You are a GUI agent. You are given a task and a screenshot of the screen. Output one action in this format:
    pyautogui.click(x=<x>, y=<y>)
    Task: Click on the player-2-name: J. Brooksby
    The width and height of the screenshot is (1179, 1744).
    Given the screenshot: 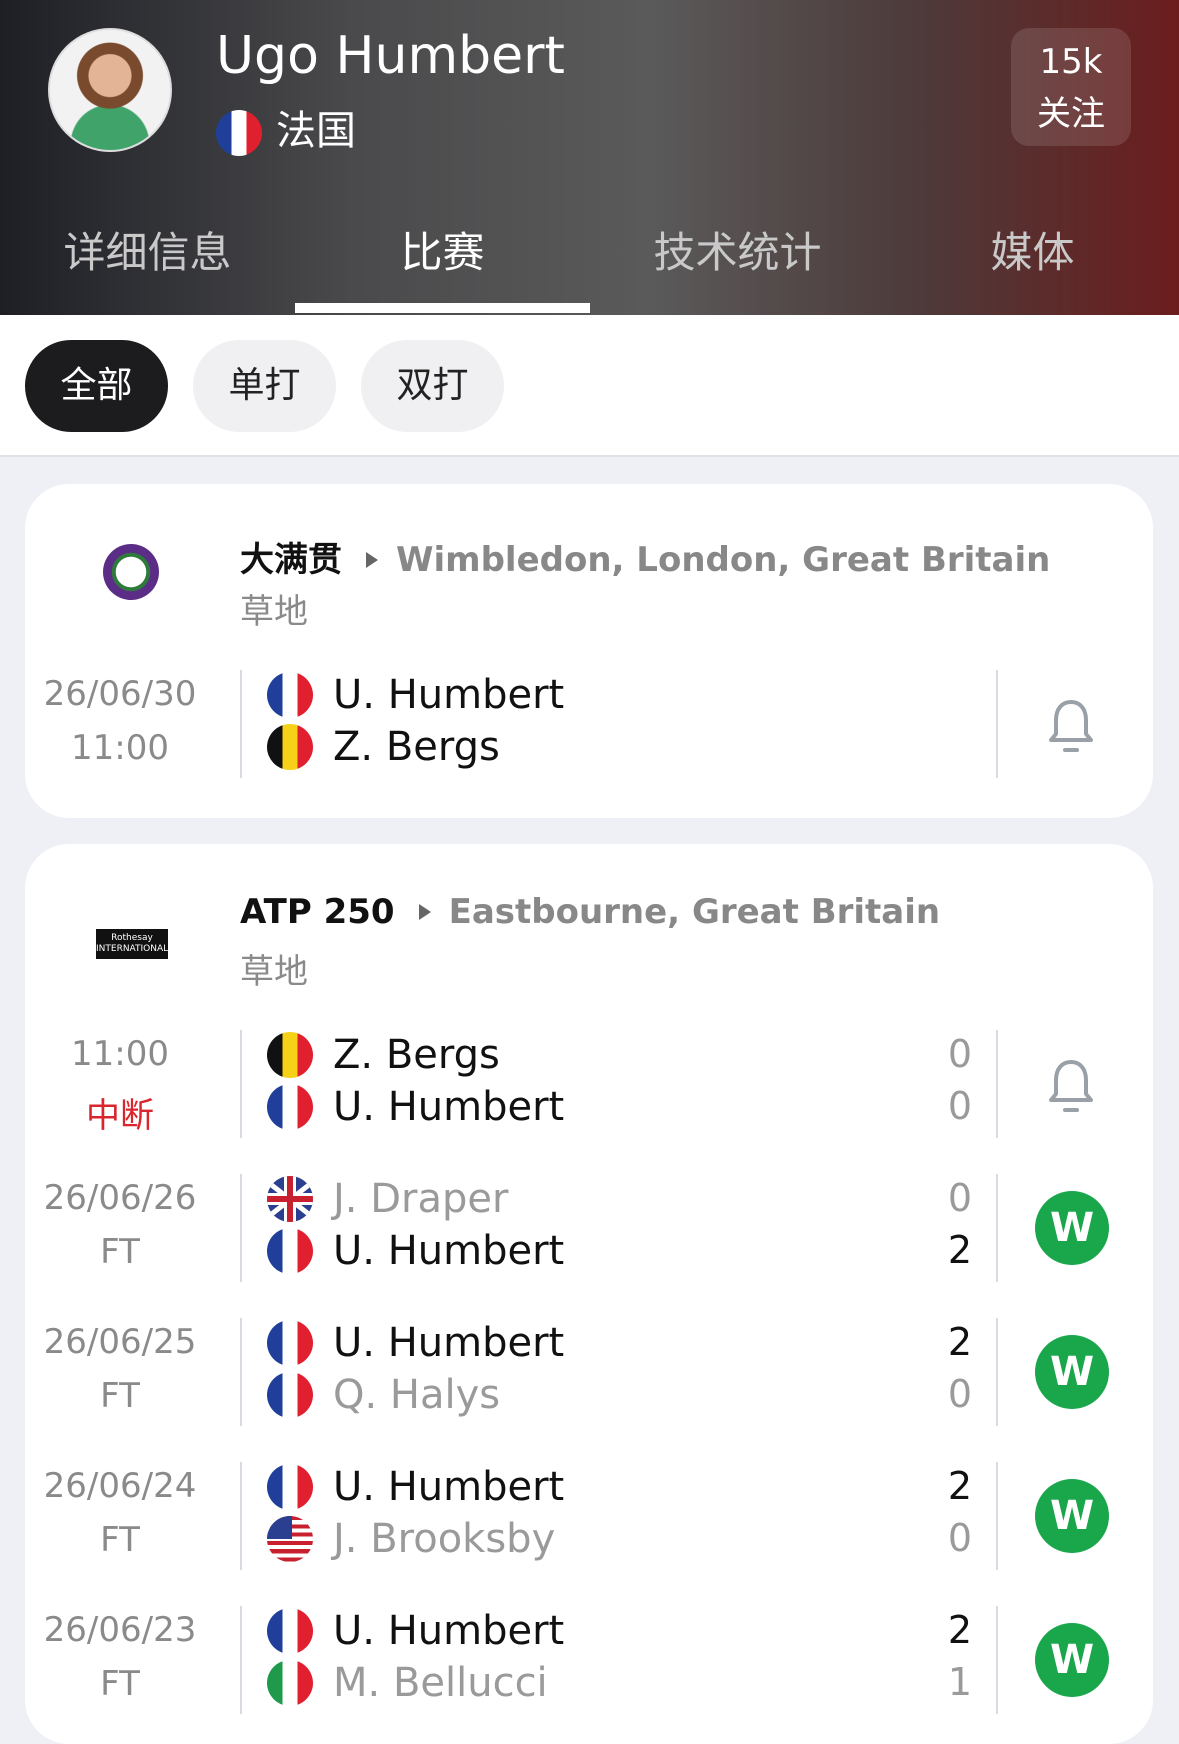 What is the action you would take?
    pyautogui.click(x=444, y=1539)
    